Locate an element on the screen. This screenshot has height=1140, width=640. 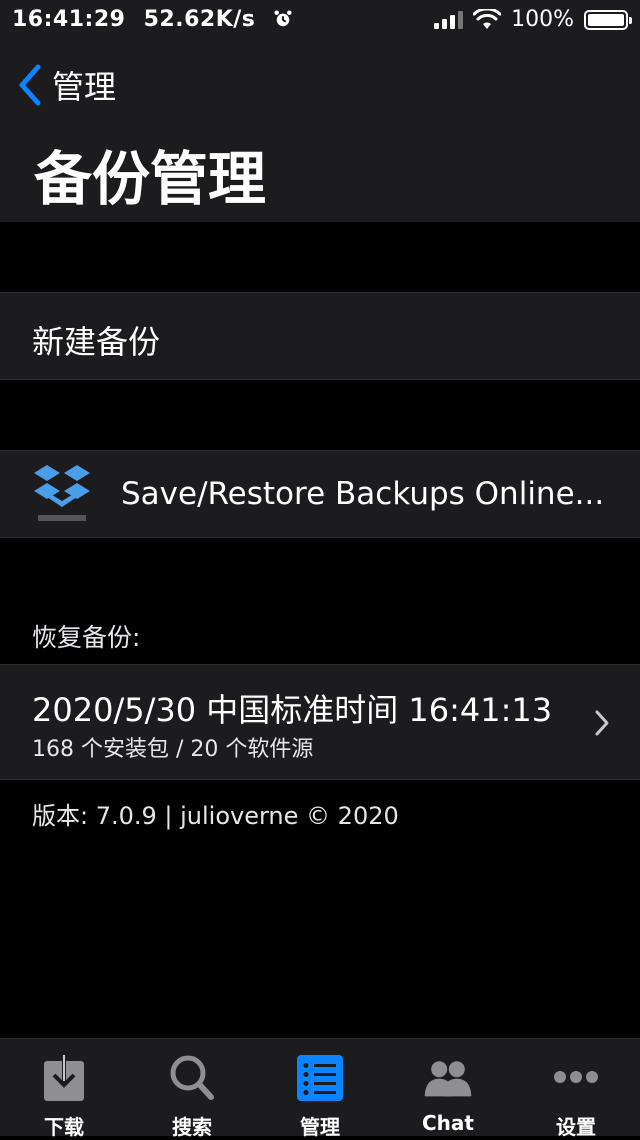
tab-settings: 设置 is located at coordinates (576, 1089).